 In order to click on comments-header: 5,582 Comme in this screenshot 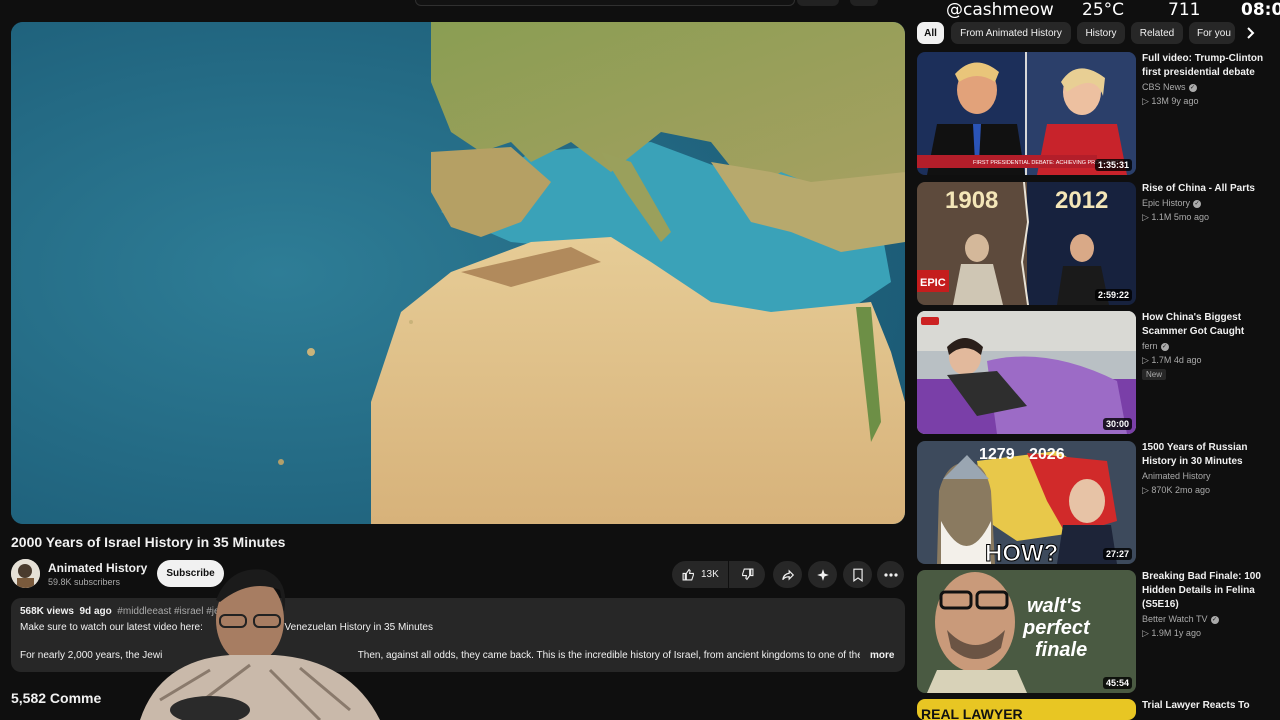, I will do `click(56, 698)`.